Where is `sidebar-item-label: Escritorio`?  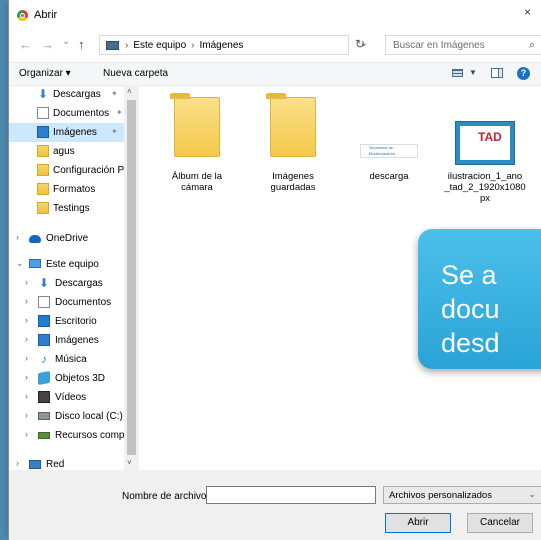 sidebar-item-label: Escritorio is located at coordinates (76, 321).